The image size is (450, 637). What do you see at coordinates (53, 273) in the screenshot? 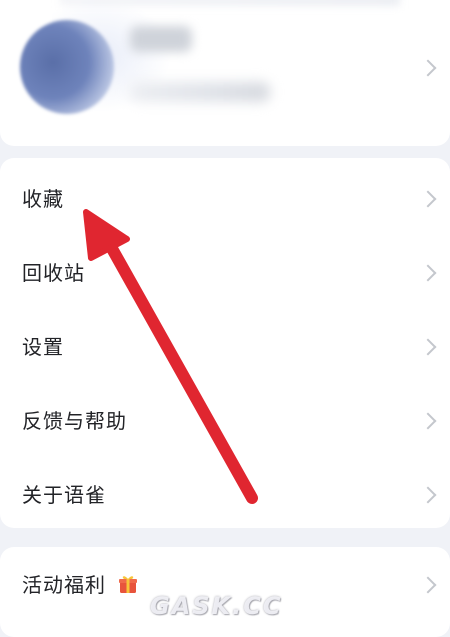
I see `menu-item-label: 回收站` at bounding box center [53, 273].